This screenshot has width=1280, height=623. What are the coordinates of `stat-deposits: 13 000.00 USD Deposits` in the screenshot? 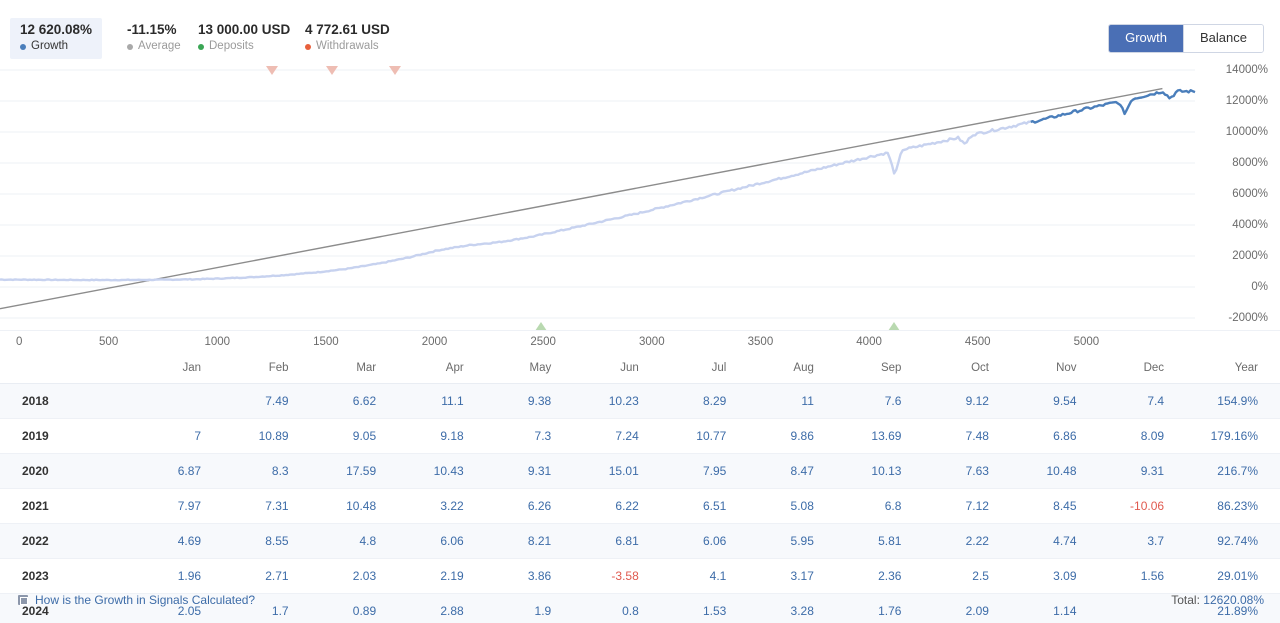 It's located at (244, 38).